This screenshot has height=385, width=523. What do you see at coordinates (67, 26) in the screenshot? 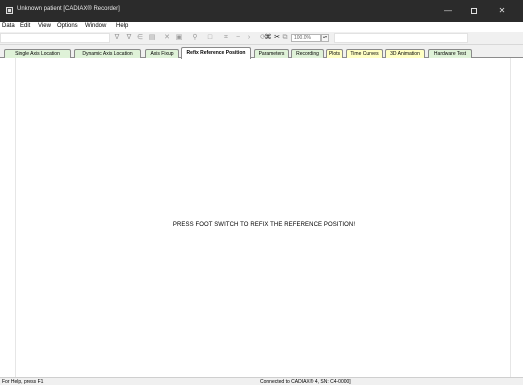
I see `menu-options: Options` at bounding box center [67, 26].